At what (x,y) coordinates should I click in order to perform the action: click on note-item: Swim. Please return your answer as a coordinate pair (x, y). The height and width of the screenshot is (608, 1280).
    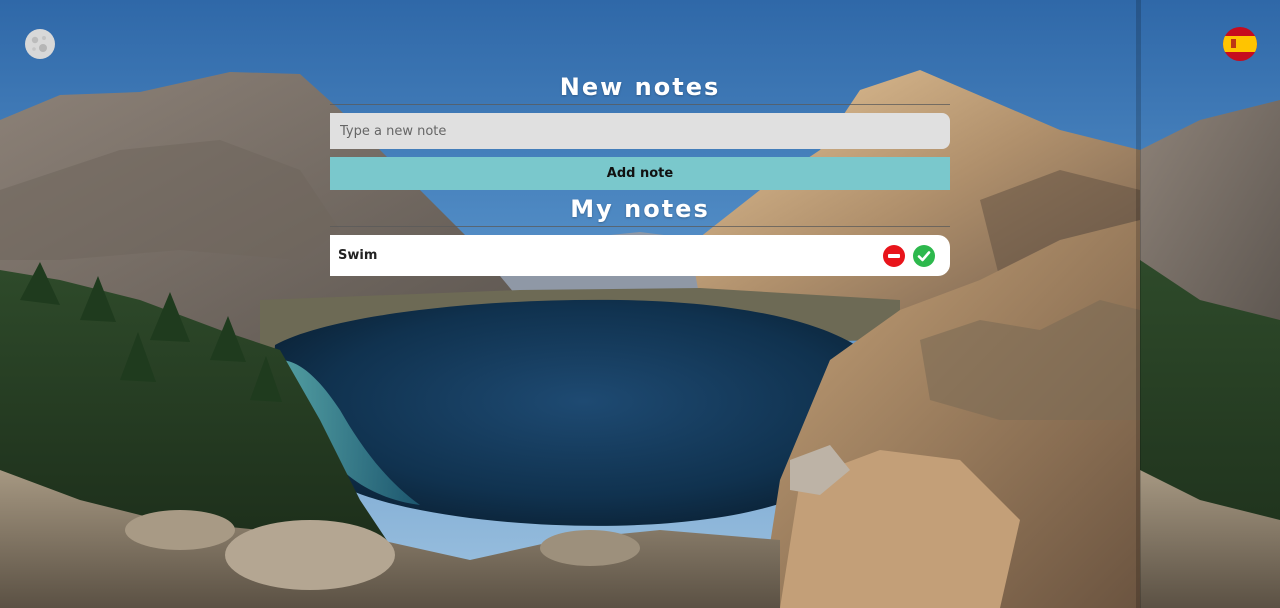
    Looking at the image, I should click on (640, 255).